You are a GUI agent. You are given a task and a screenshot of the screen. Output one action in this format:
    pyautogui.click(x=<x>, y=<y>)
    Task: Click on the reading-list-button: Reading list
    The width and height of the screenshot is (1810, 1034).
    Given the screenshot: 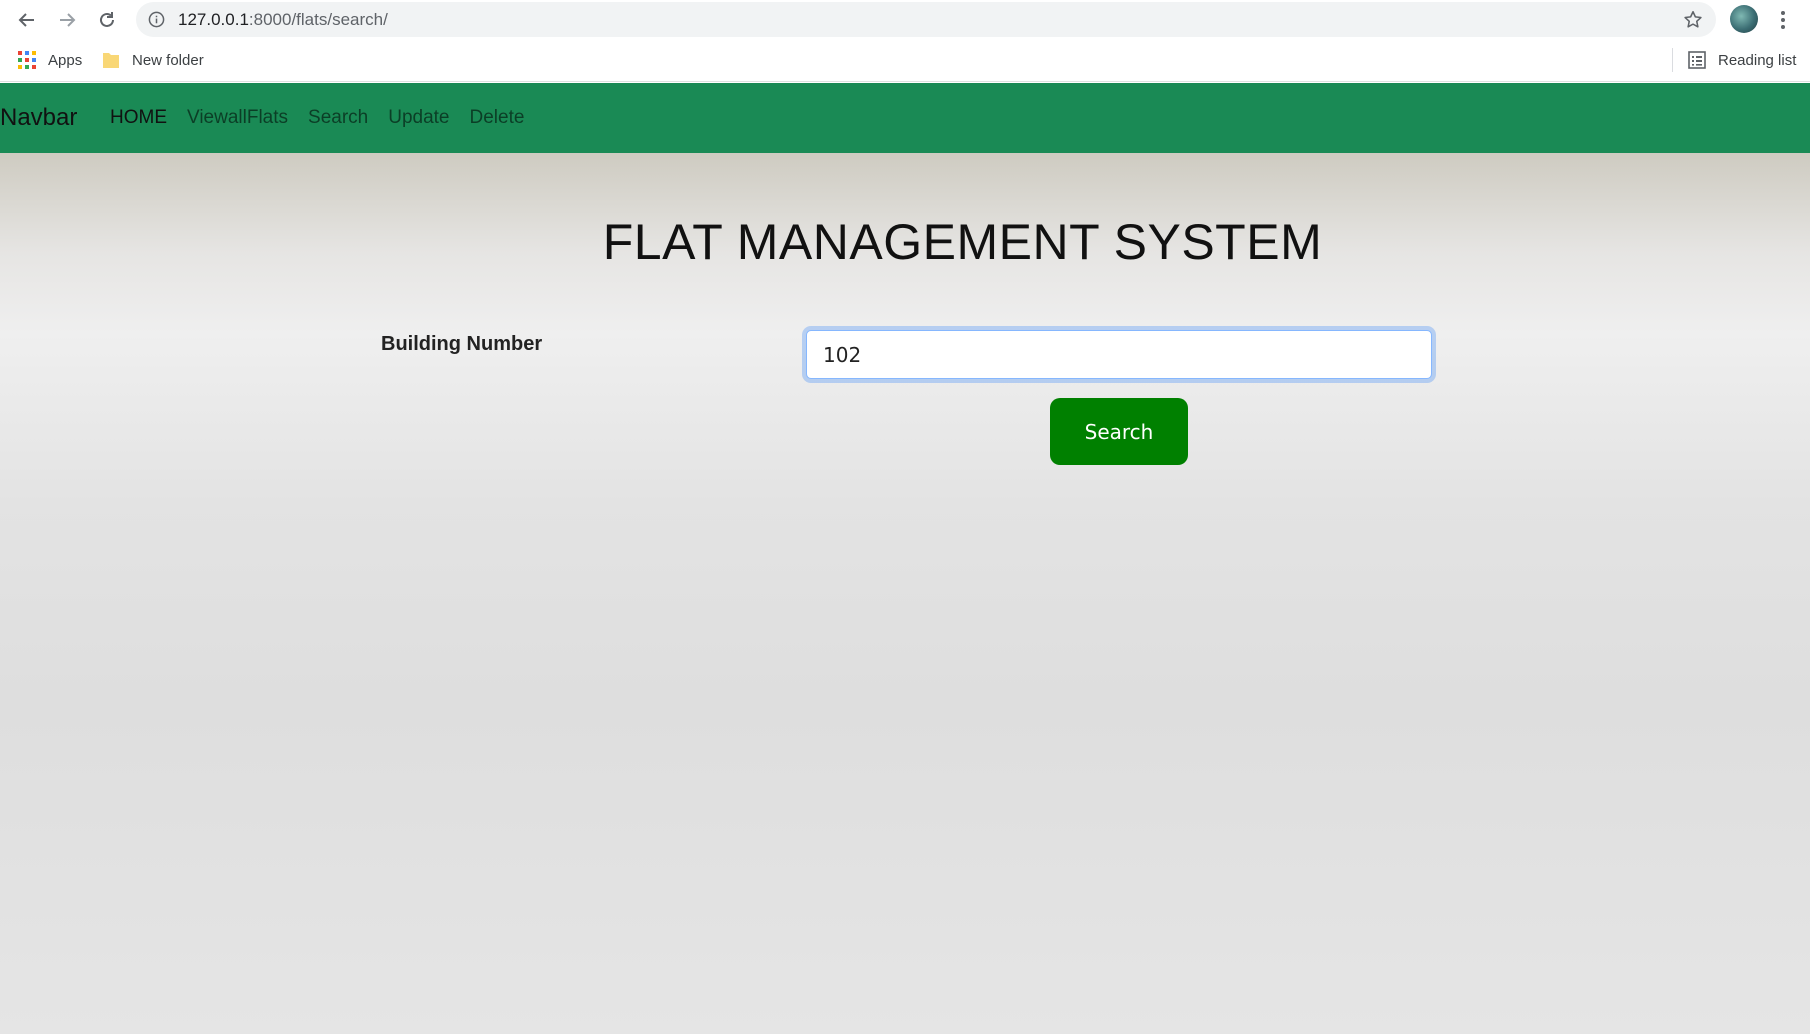 What is the action you would take?
    pyautogui.click(x=1742, y=60)
    